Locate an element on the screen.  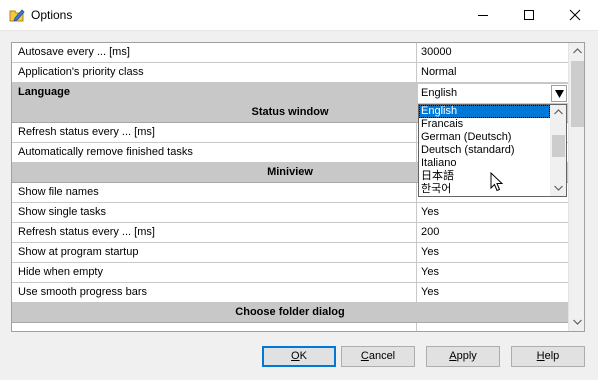
dropdown-scroll-down is located at coordinates (558, 188).